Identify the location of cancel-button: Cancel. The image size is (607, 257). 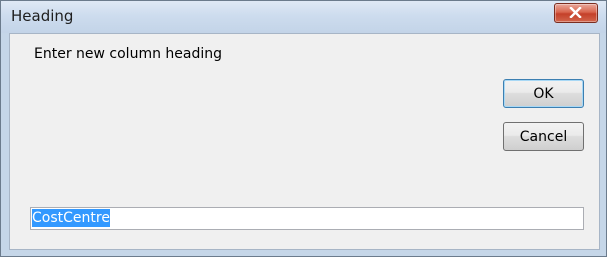
(543, 136).